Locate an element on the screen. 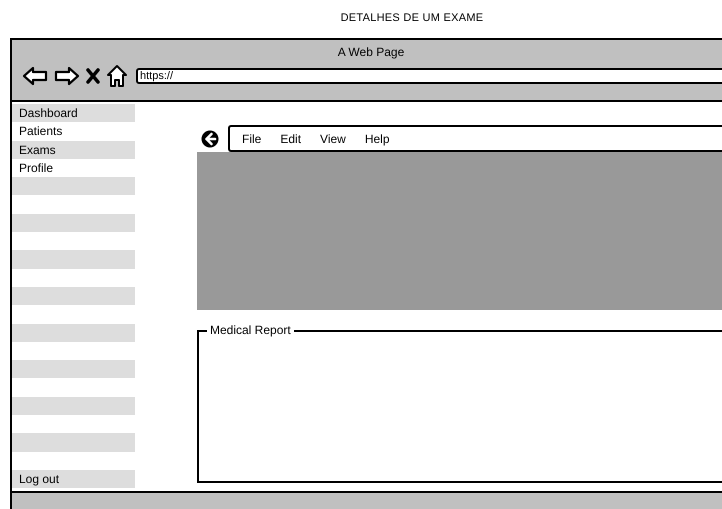 Image resolution: width=722 pixels, height=509 pixels. sidebar-item: Dashboard is located at coordinates (73, 113).